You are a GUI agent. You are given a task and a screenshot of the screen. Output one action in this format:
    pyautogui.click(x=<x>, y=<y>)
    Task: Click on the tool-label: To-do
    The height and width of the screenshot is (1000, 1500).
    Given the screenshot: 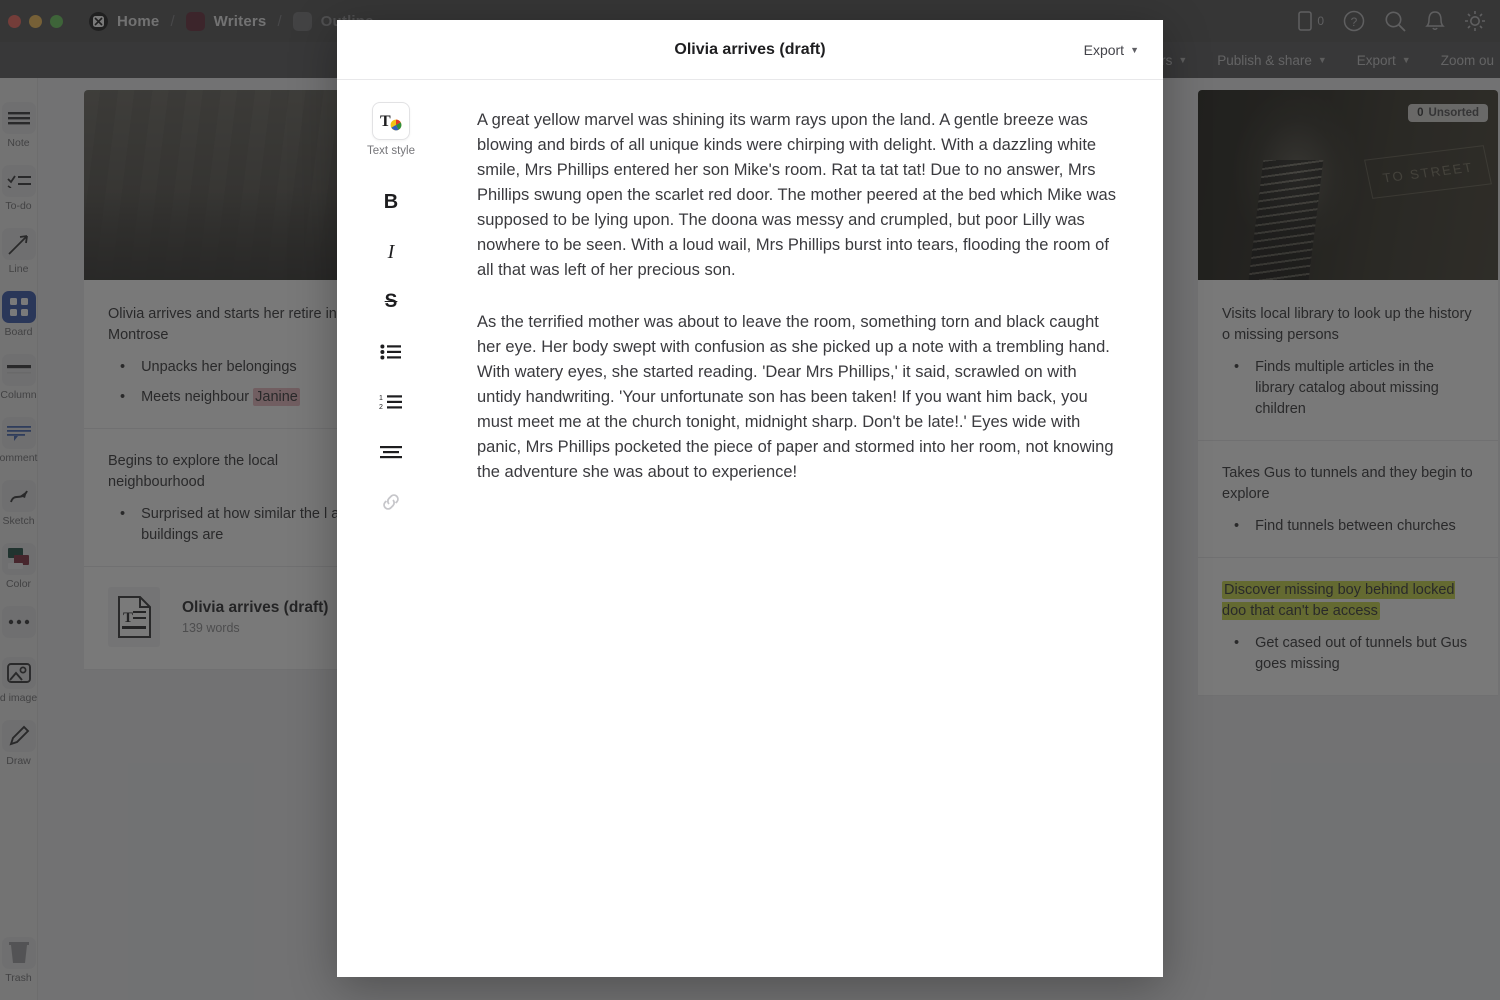 What is the action you would take?
    pyautogui.click(x=18, y=206)
    